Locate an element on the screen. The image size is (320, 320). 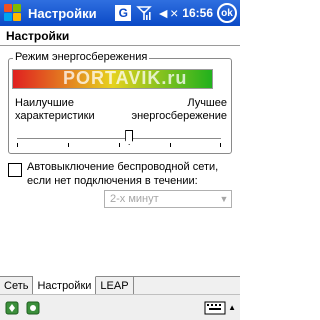
gprs-icon: G is located at coordinates (123, 13).